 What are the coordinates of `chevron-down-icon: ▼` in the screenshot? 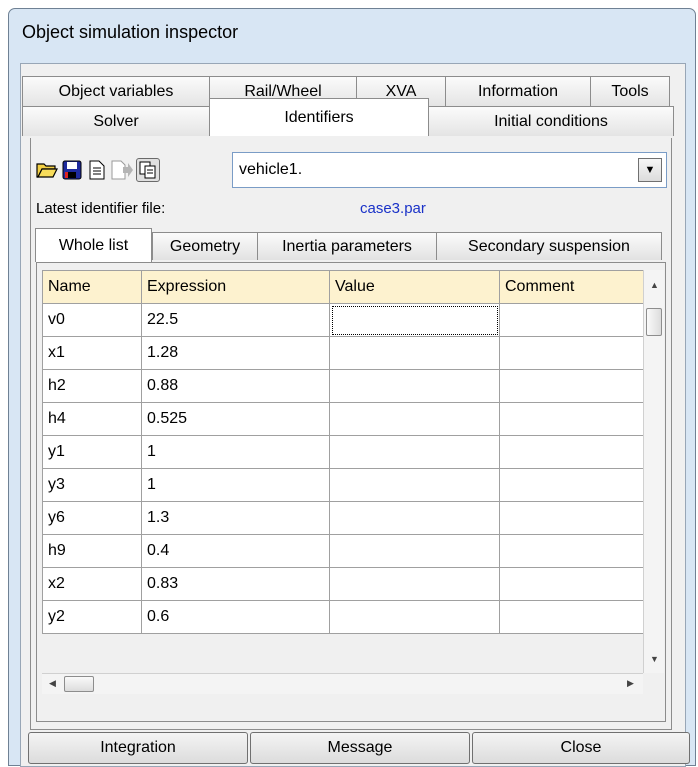 It's located at (650, 170).